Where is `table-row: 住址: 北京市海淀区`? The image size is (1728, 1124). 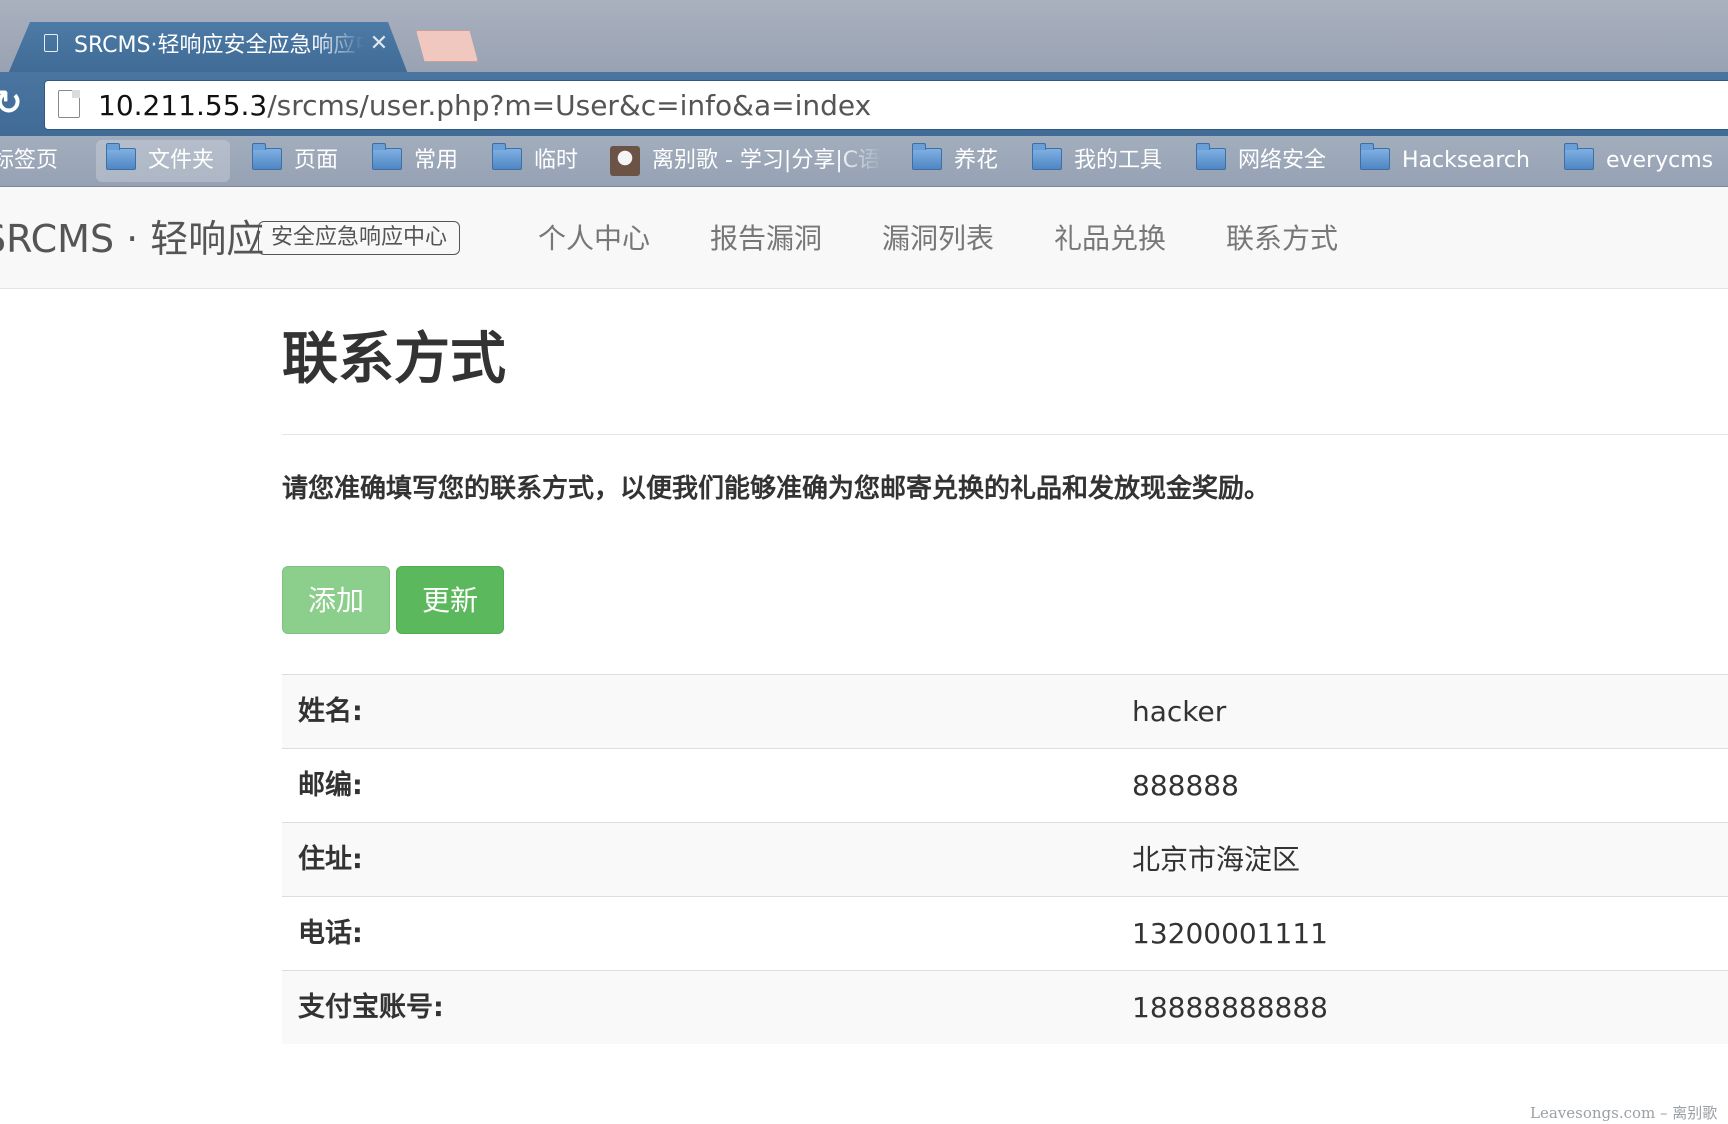
table-row: 住址: 北京市海淀区 is located at coordinates (1005, 859).